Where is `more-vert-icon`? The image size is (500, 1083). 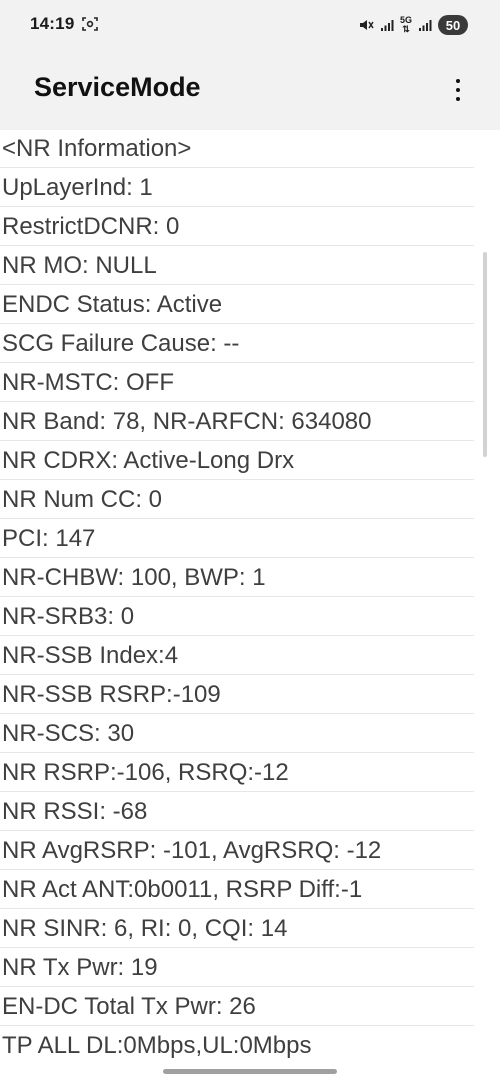 more-vert-icon is located at coordinates (458, 90).